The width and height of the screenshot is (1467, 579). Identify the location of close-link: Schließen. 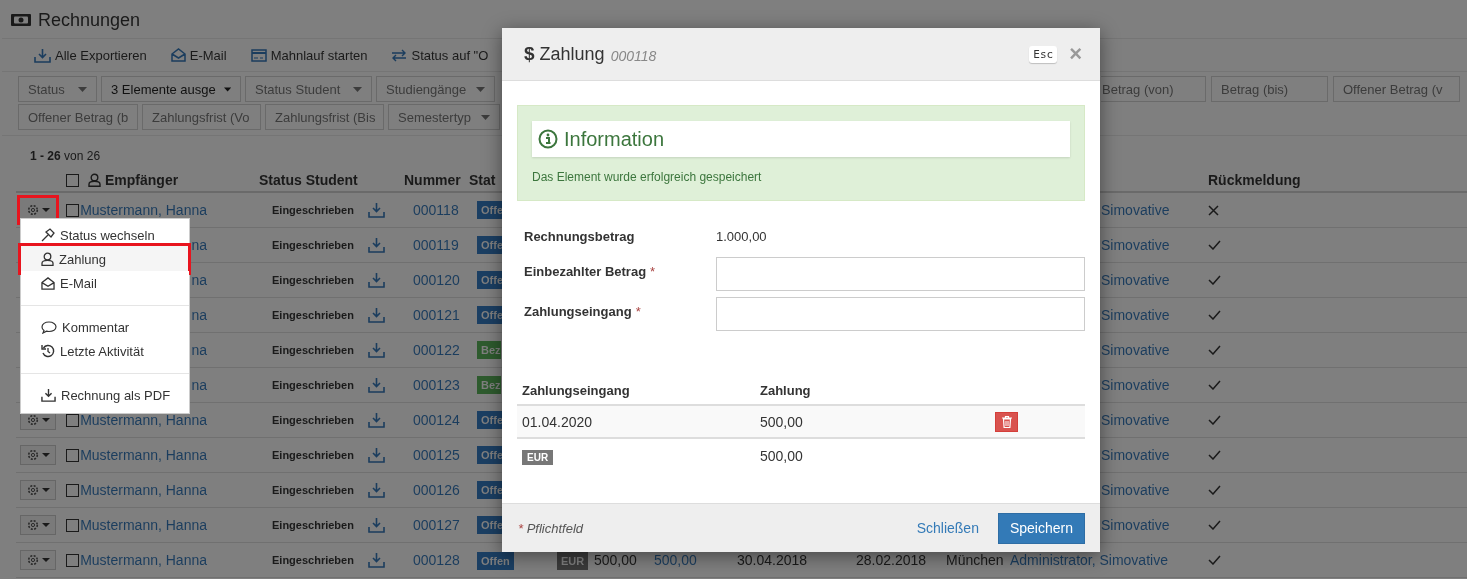
(947, 528).